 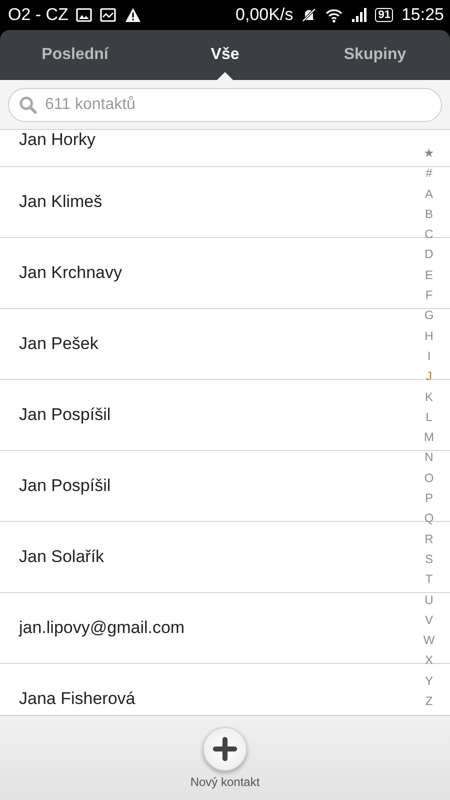 I want to click on index-letter: B, so click(x=428, y=214).